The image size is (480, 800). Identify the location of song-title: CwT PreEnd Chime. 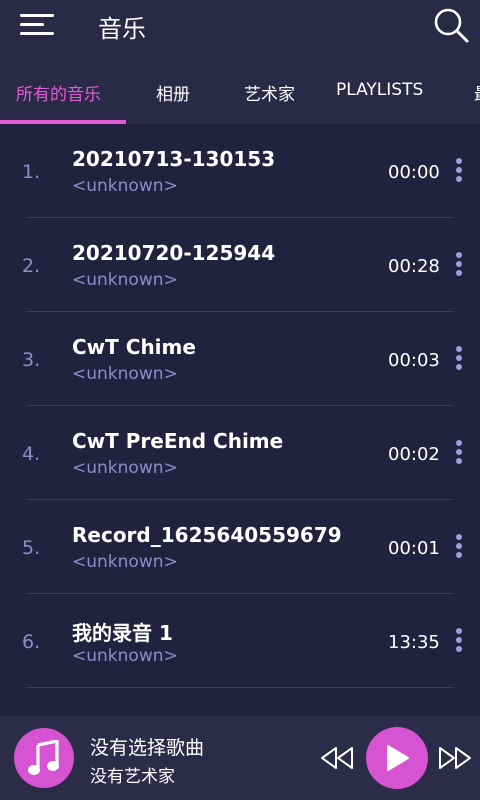
(178, 441).